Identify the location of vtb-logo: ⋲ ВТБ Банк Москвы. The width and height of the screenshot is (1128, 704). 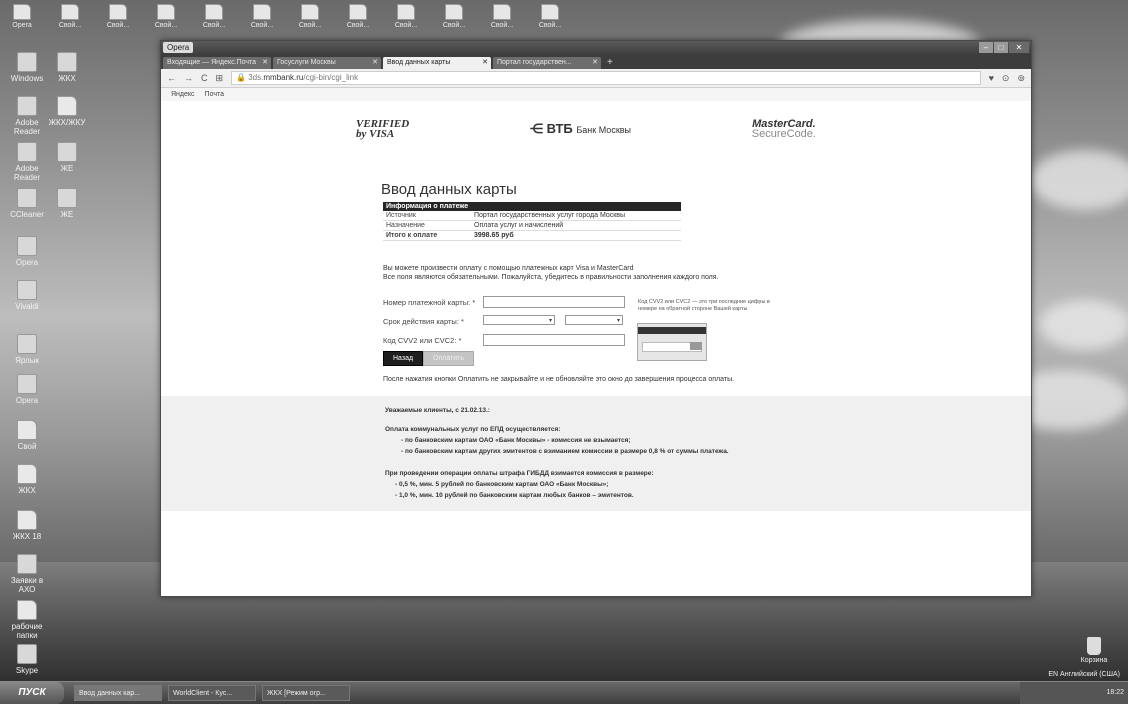
(580, 128).